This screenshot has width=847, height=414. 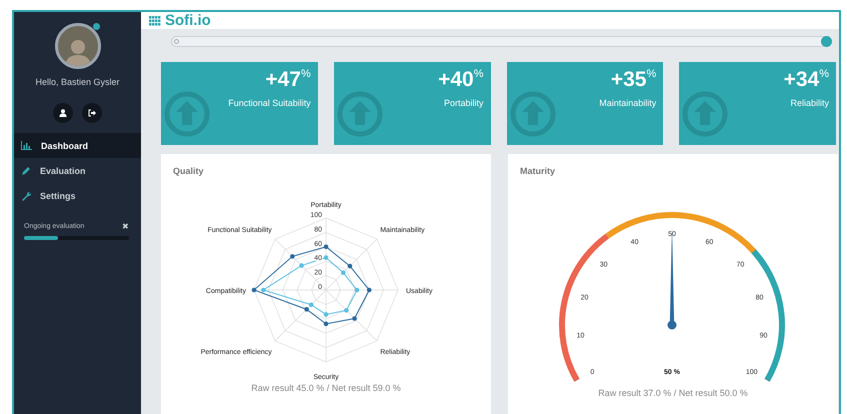 What do you see at coordinates (63, 171) in the screenshot?
I see `nav-label: Evaluation` at bounding box center [63, 171].